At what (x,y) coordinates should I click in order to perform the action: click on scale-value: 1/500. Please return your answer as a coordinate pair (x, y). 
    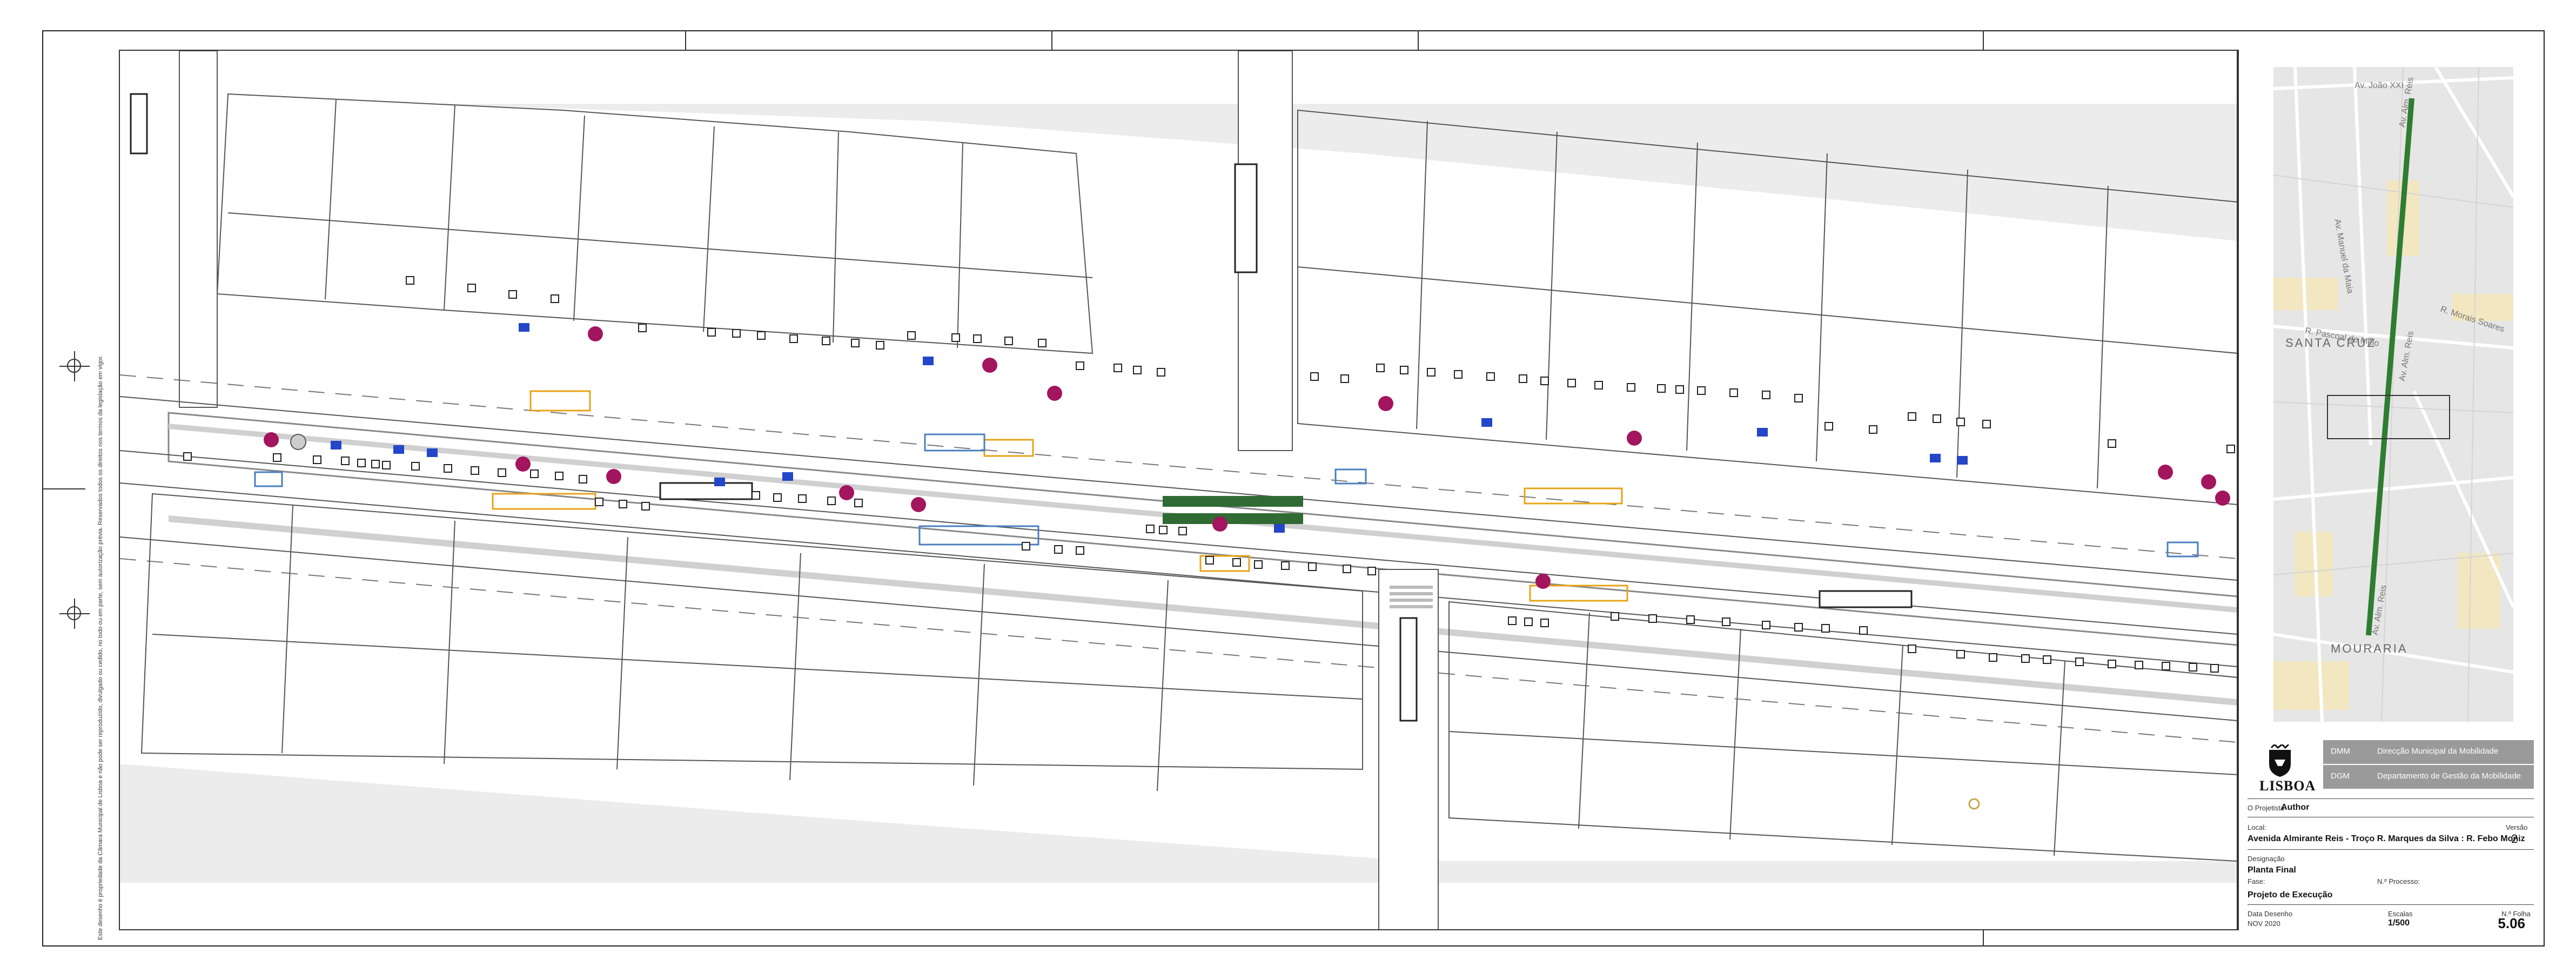
    Looking at the image, I should click on (2399, 923).